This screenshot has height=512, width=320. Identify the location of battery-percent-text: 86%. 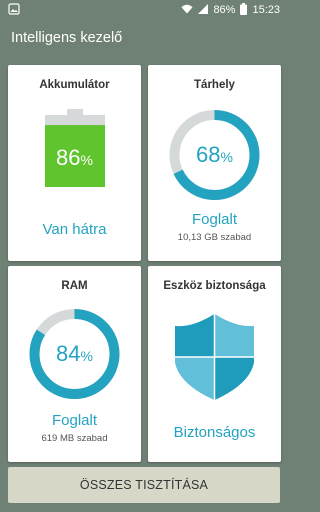
(224, 10).